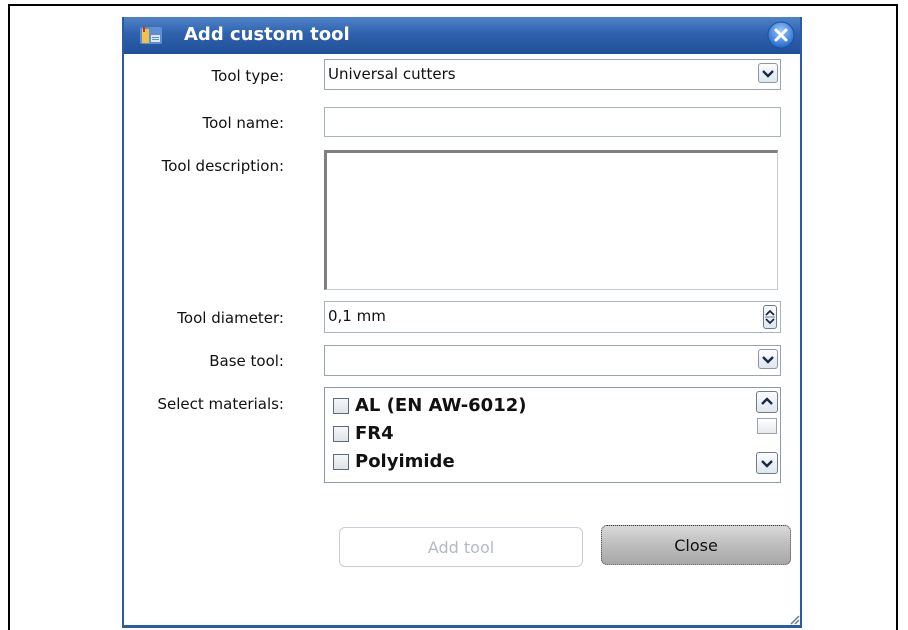  Describe the element at coordinates (357, 316) in the screenshot. I see `tool-diameter-value: 0,1 mm` at that location.